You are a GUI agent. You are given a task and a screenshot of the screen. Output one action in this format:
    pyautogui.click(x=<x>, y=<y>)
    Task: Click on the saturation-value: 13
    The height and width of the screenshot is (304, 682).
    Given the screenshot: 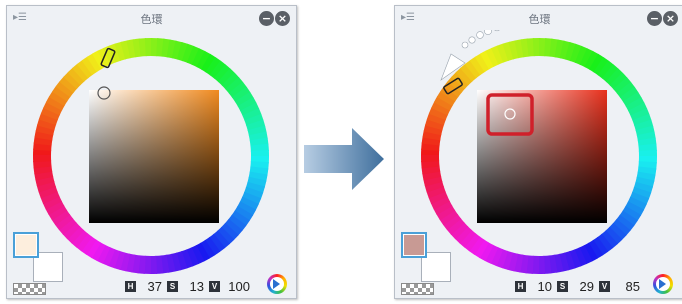 What is the action you would take?
    pyautogui.click(x=196, y=286)
    